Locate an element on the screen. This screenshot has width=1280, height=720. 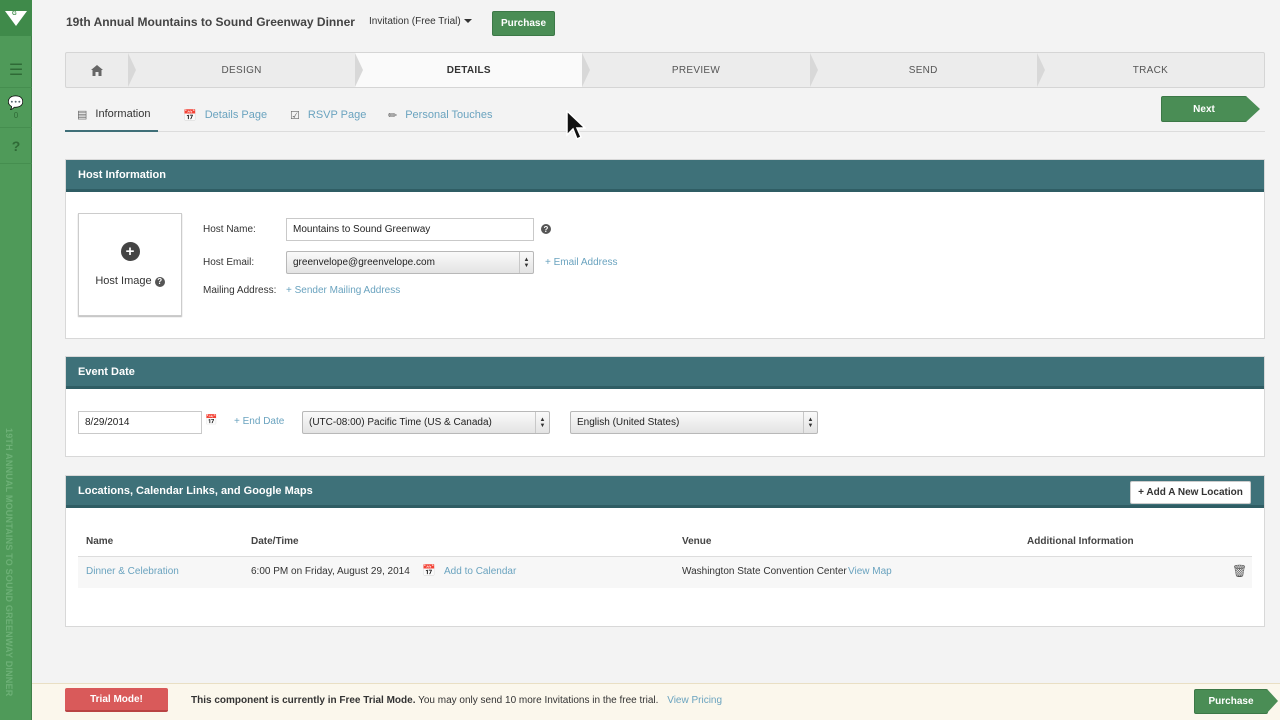
step-design: DESIGN is located at coordinates (246, 70).